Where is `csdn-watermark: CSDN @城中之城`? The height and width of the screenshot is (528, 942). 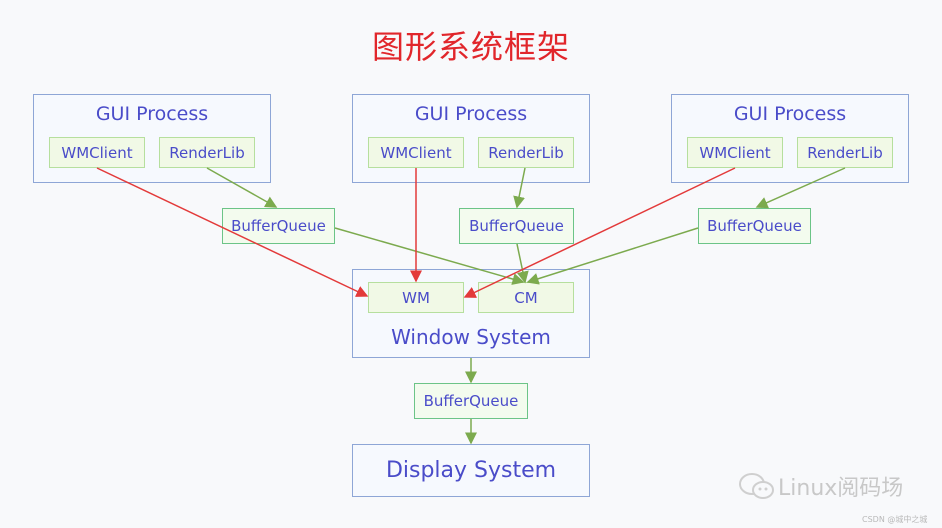
csdn-watermark: CSDN @城中之城 is located at coordinates (895, 519).